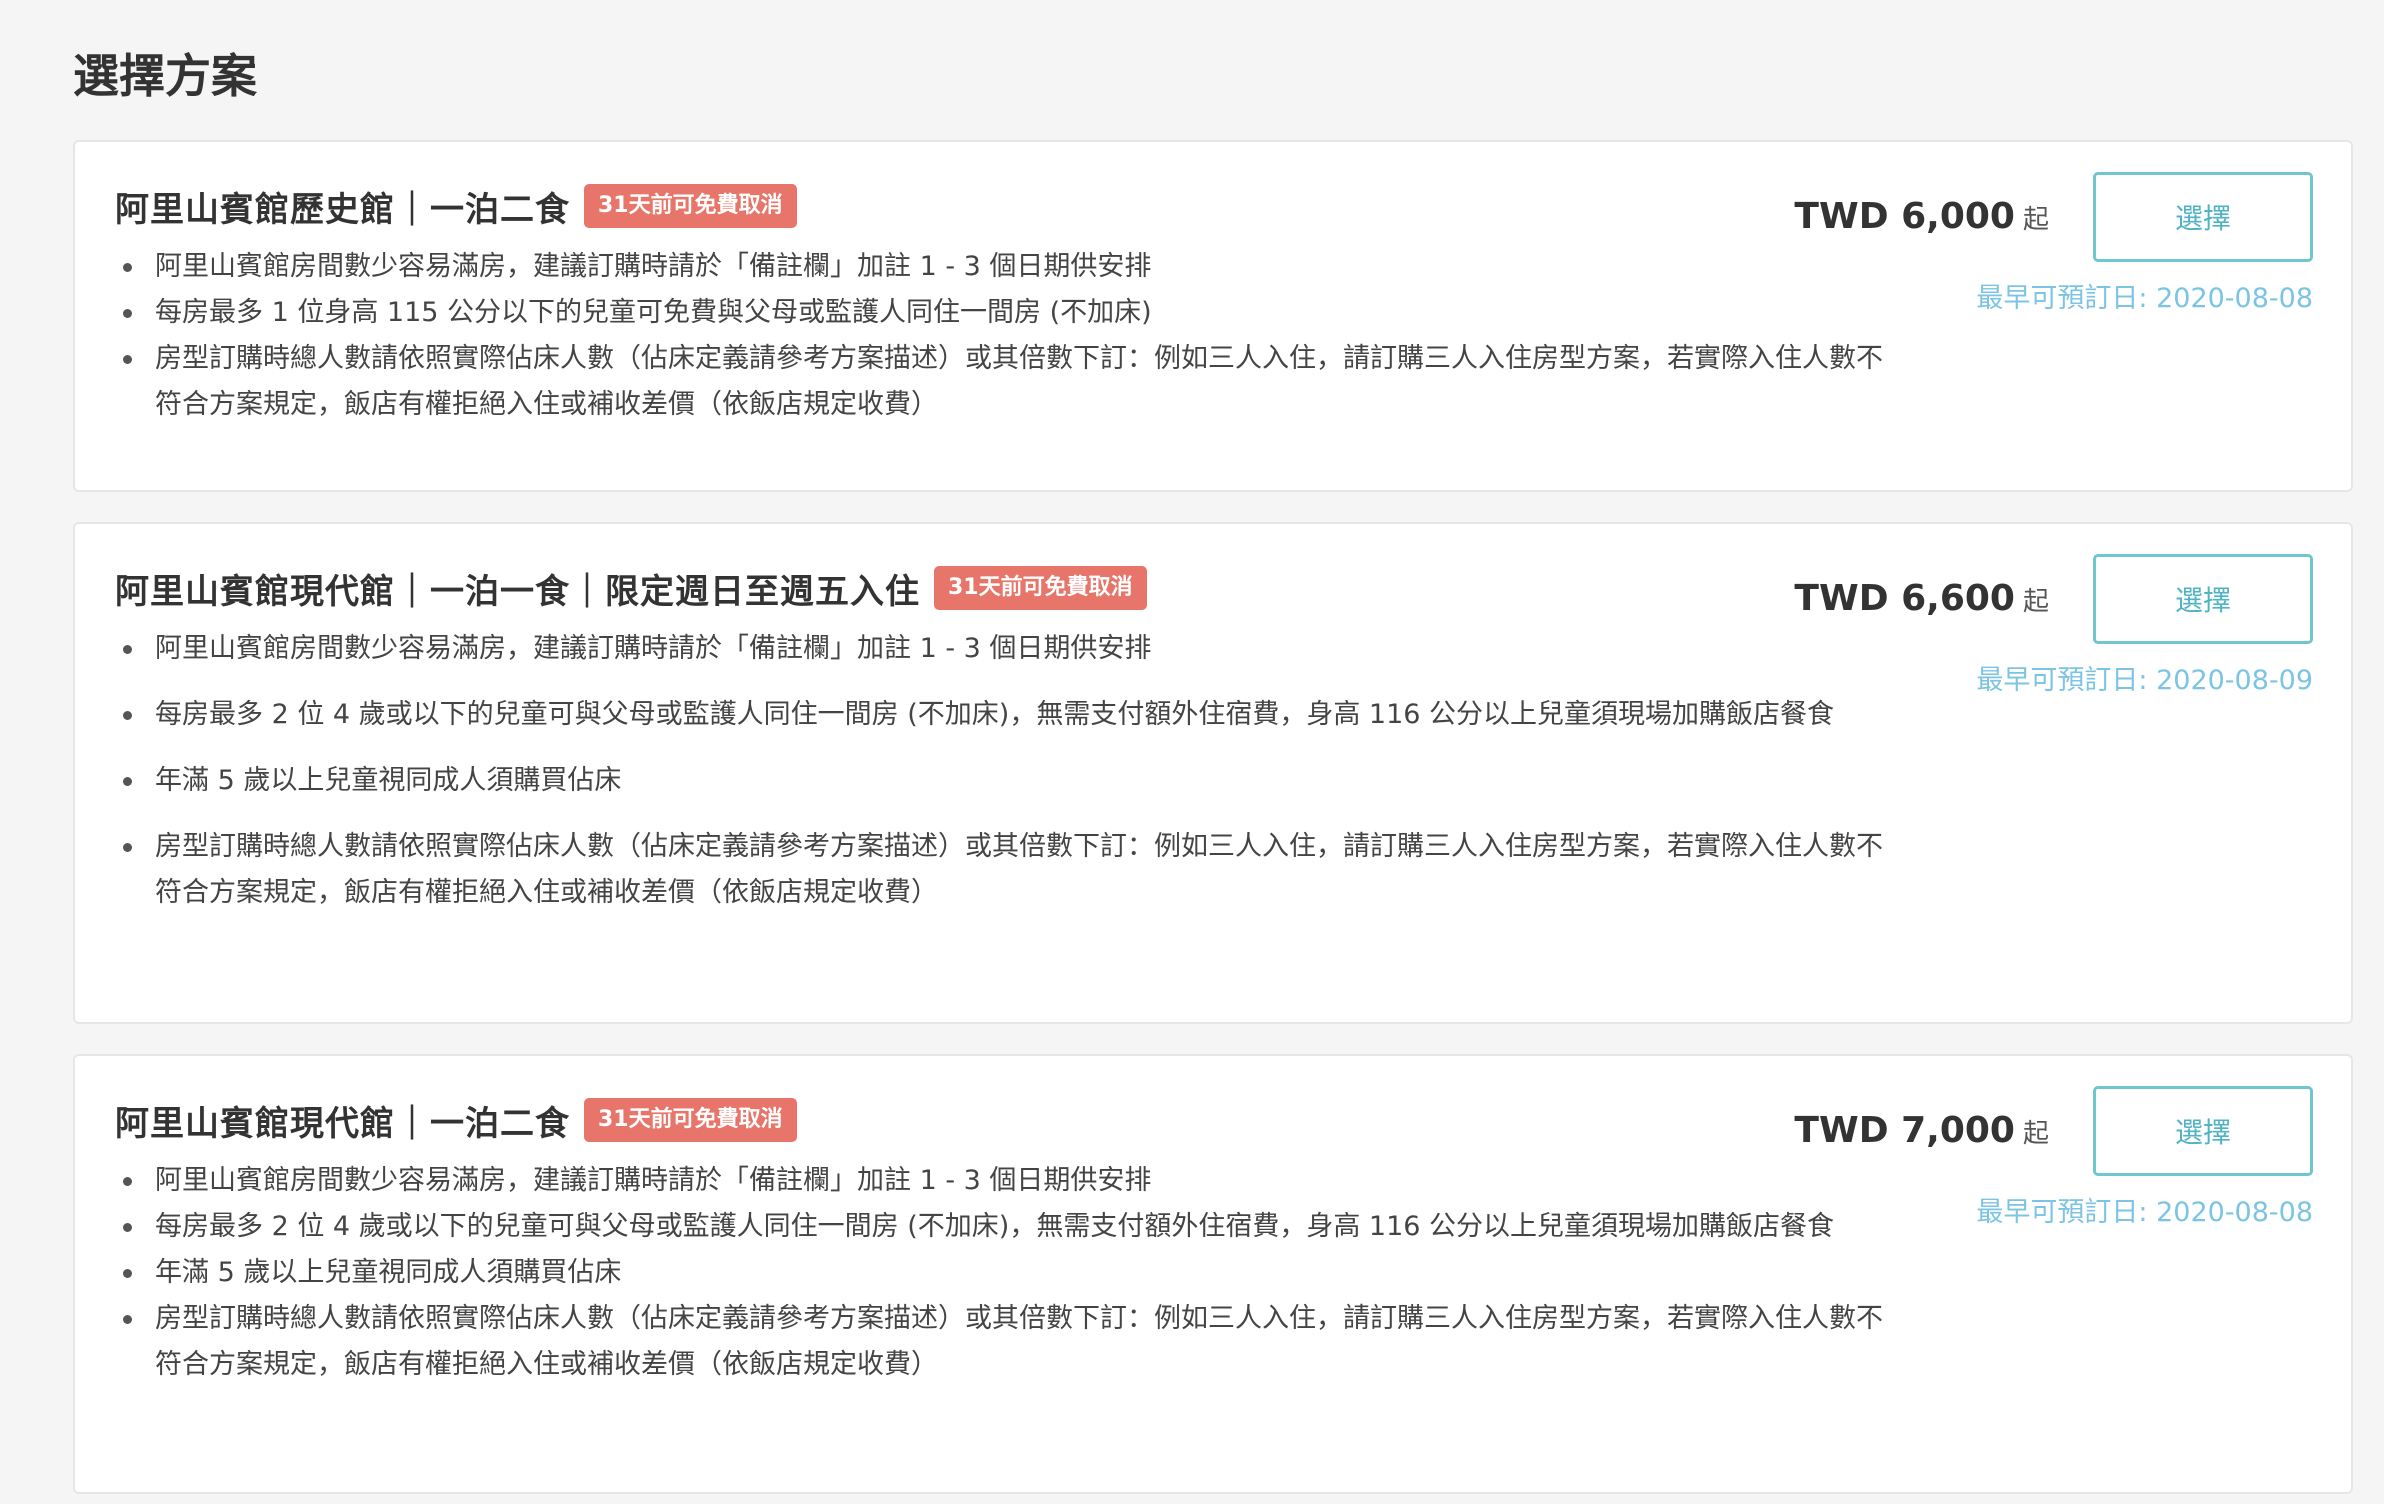 The width and height of the screenshot is (2384, 1504). What do you see at coordinates (2053, 1161) in the screenshot?
I see `price-area: TWD 7,000 起 選擇 最早可預訂日: 2020-08-08` at bounding box center [2053, 1161].